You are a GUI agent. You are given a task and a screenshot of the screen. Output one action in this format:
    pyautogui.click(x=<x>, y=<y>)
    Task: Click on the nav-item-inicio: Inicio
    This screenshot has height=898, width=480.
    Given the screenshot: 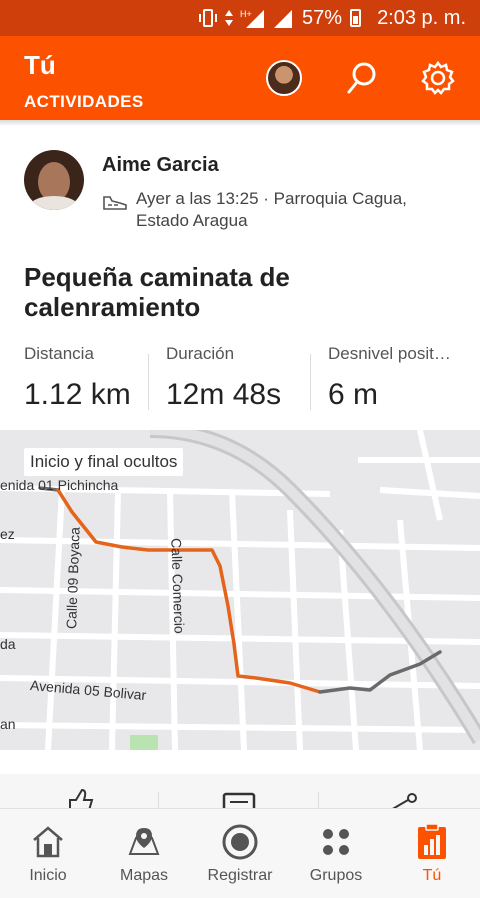 What is the action you would take?
    pyautogui.click(x=48, y=853)
    